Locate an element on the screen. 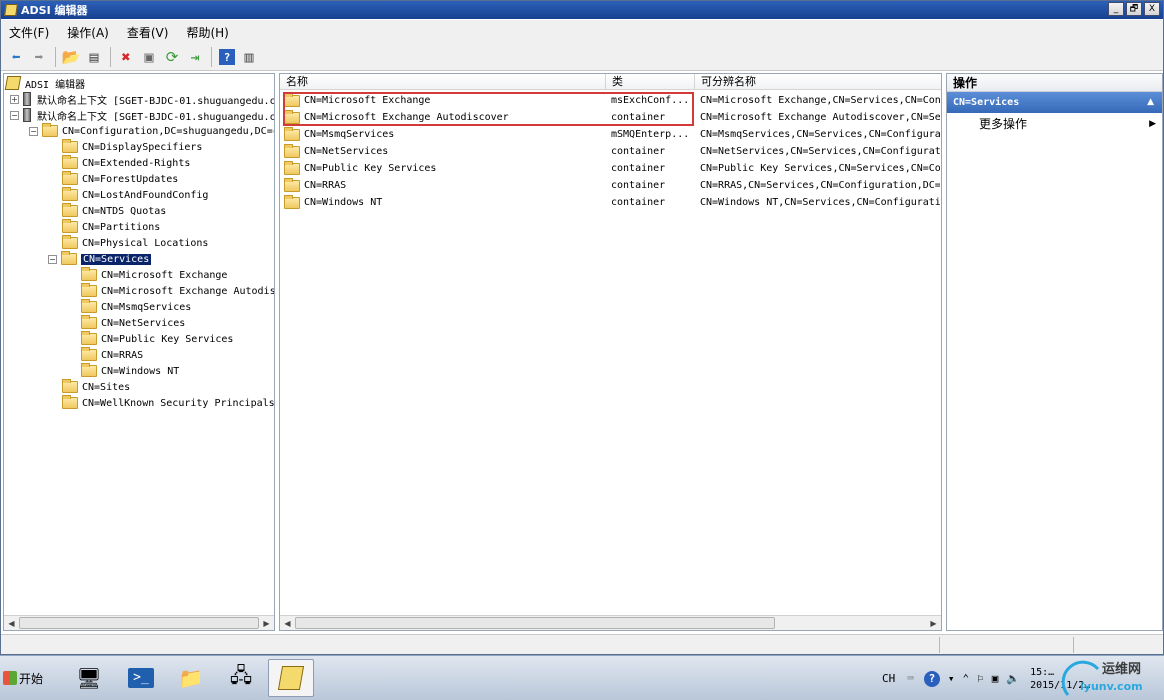 The width and height of the screenshot is (1164, 700). back-arrow-icon: ⬅ is located at coordinates (16, 57).